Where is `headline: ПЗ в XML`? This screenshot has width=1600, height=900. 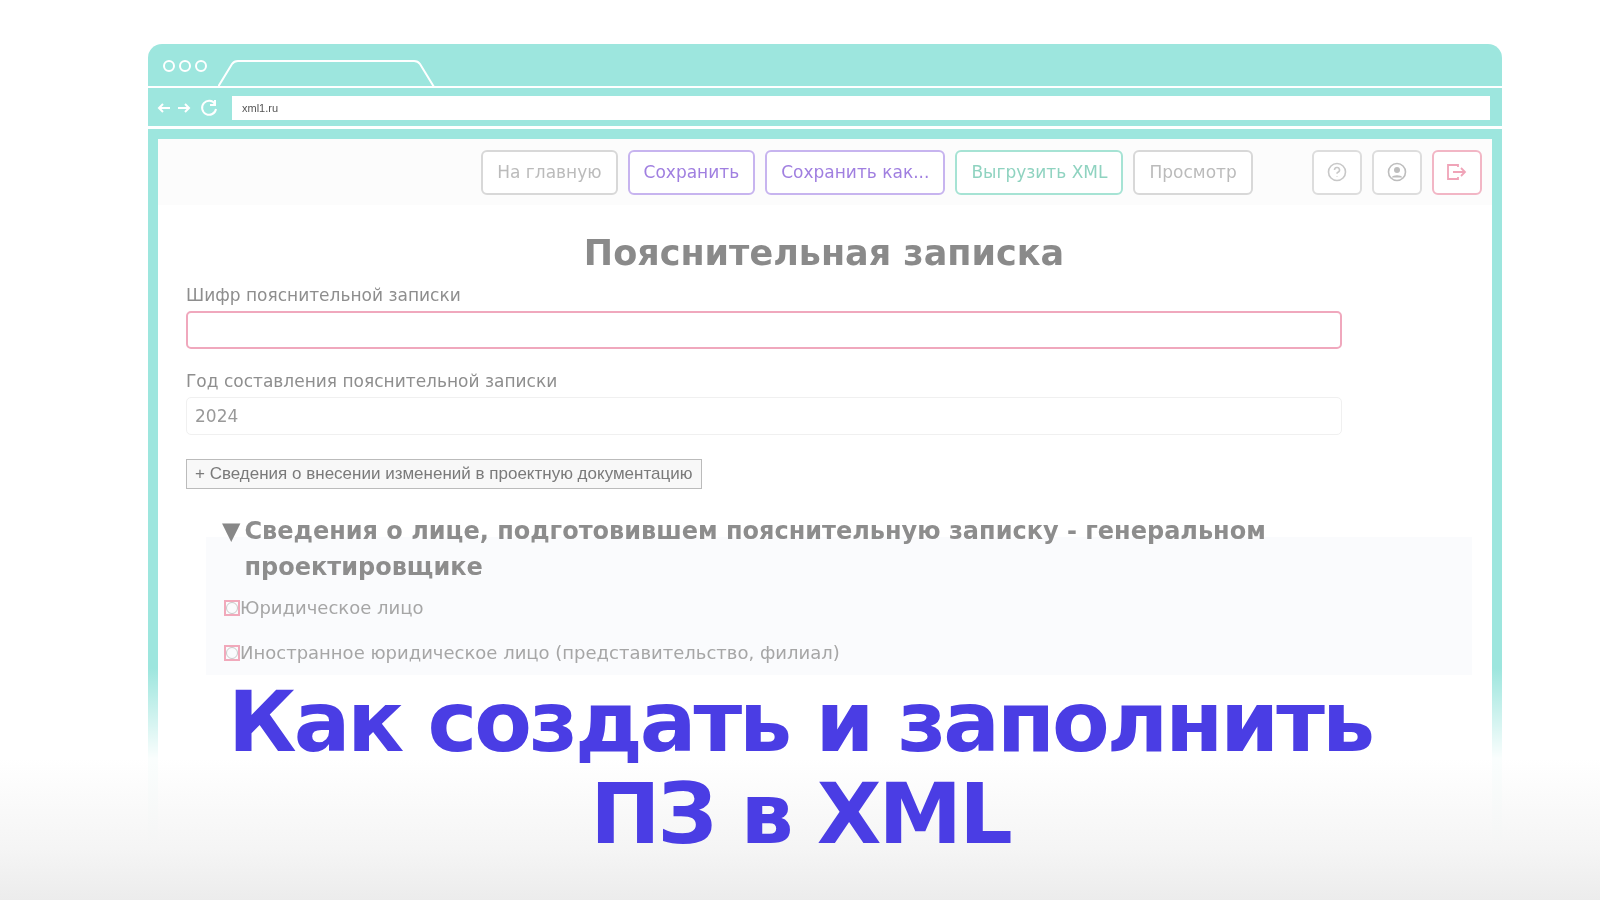
headline: ПЗ в XML is located at coordinates (800, 814).